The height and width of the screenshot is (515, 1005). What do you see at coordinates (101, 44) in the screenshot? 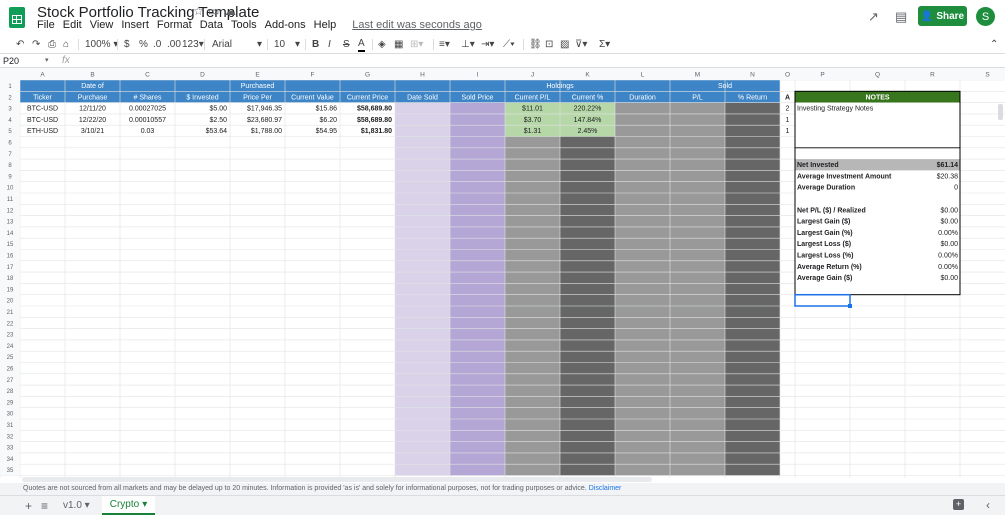
I see `zoom-select: 100% ▾` at bounding box center [101, 44].